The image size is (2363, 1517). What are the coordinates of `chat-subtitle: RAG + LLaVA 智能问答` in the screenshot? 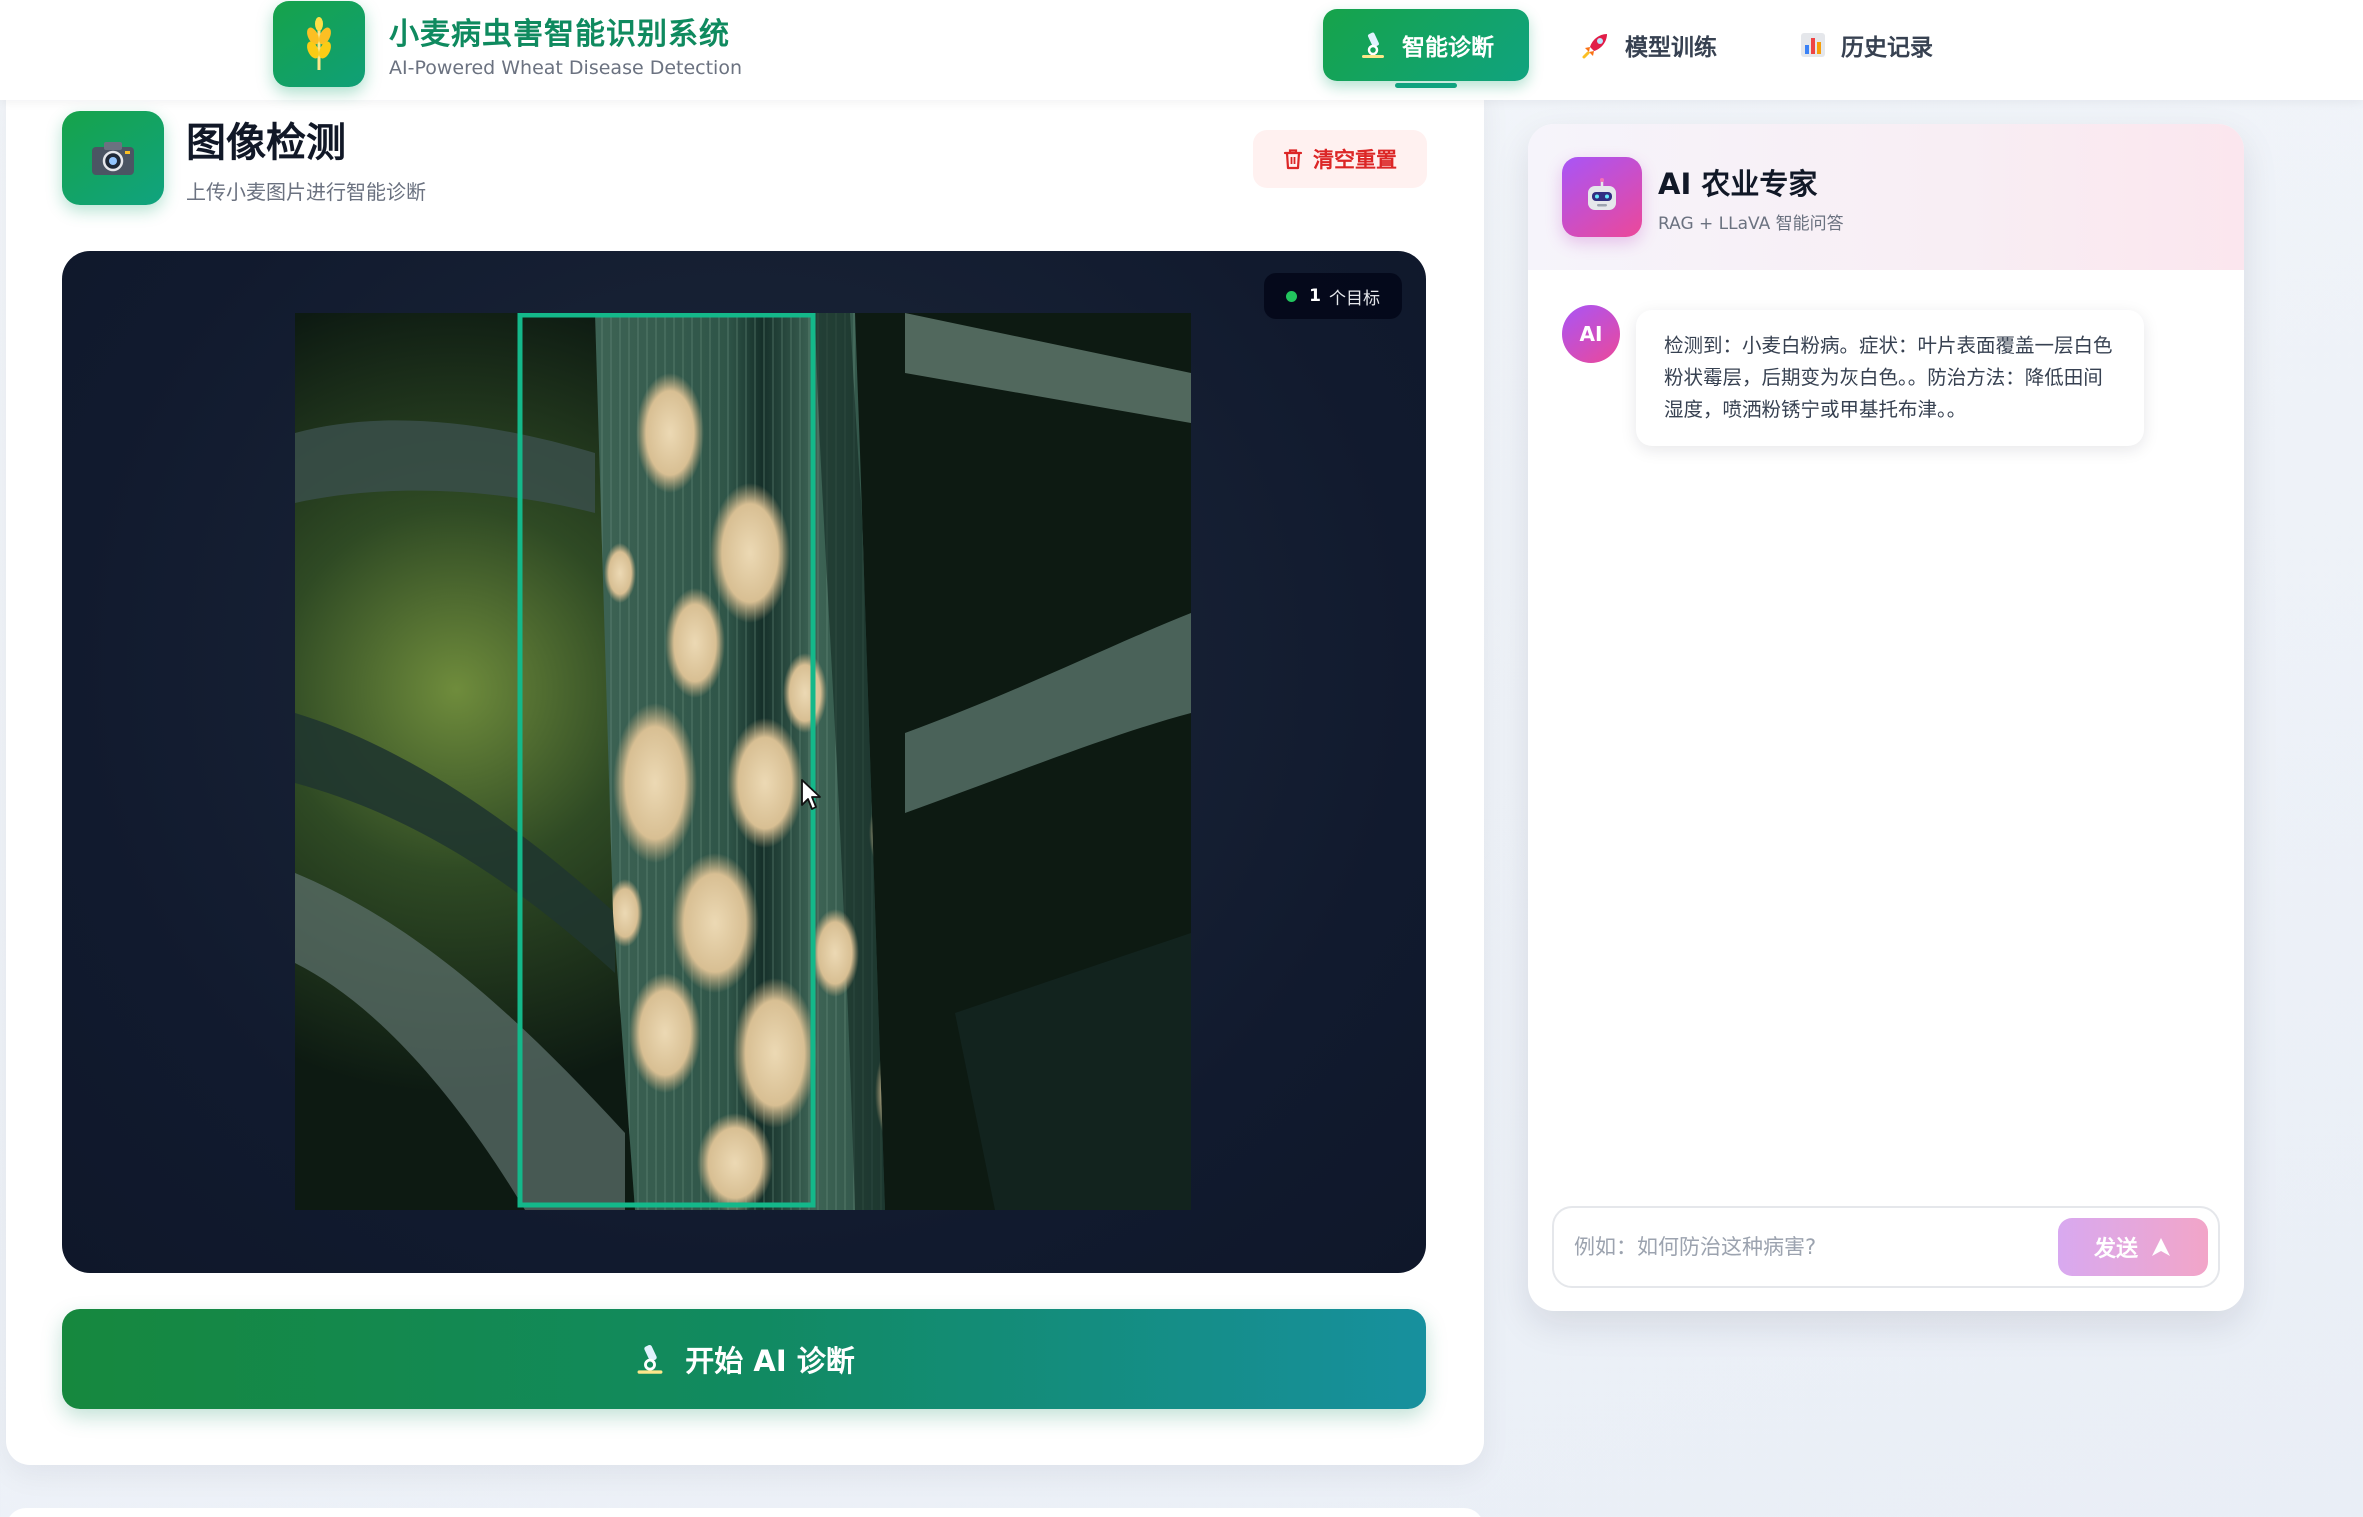 It's located at (1751, 223).